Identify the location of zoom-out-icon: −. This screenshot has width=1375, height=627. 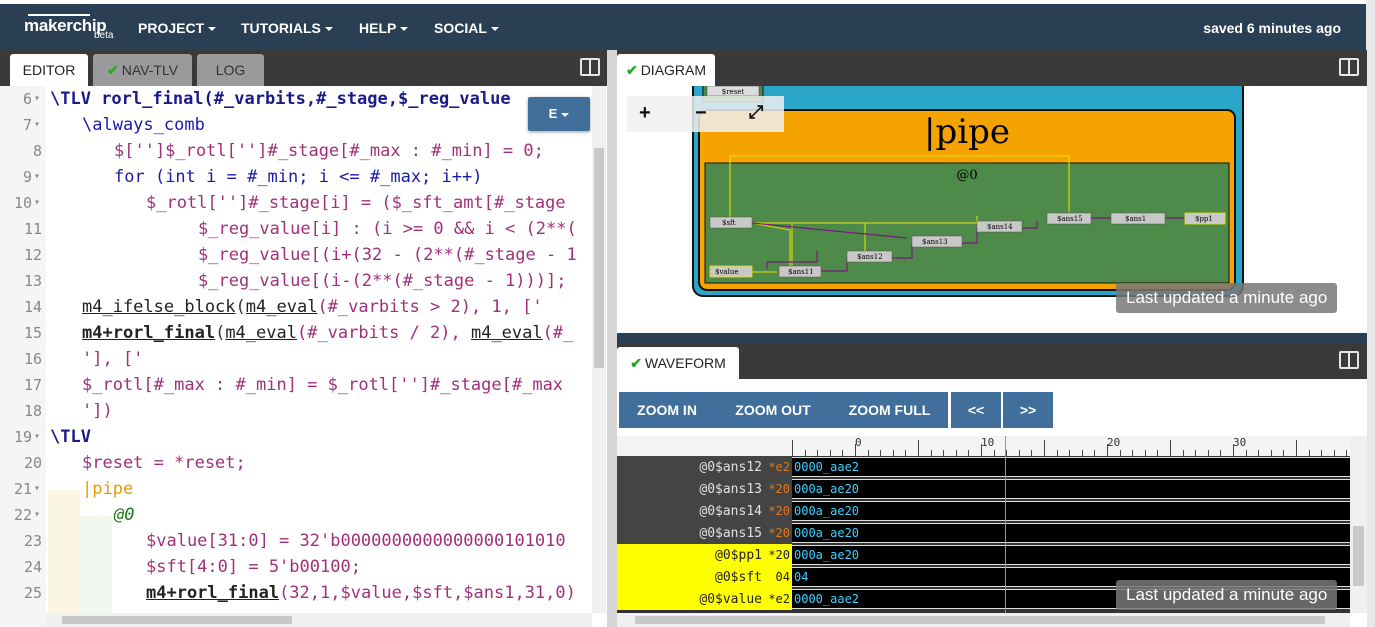
(701, 113).